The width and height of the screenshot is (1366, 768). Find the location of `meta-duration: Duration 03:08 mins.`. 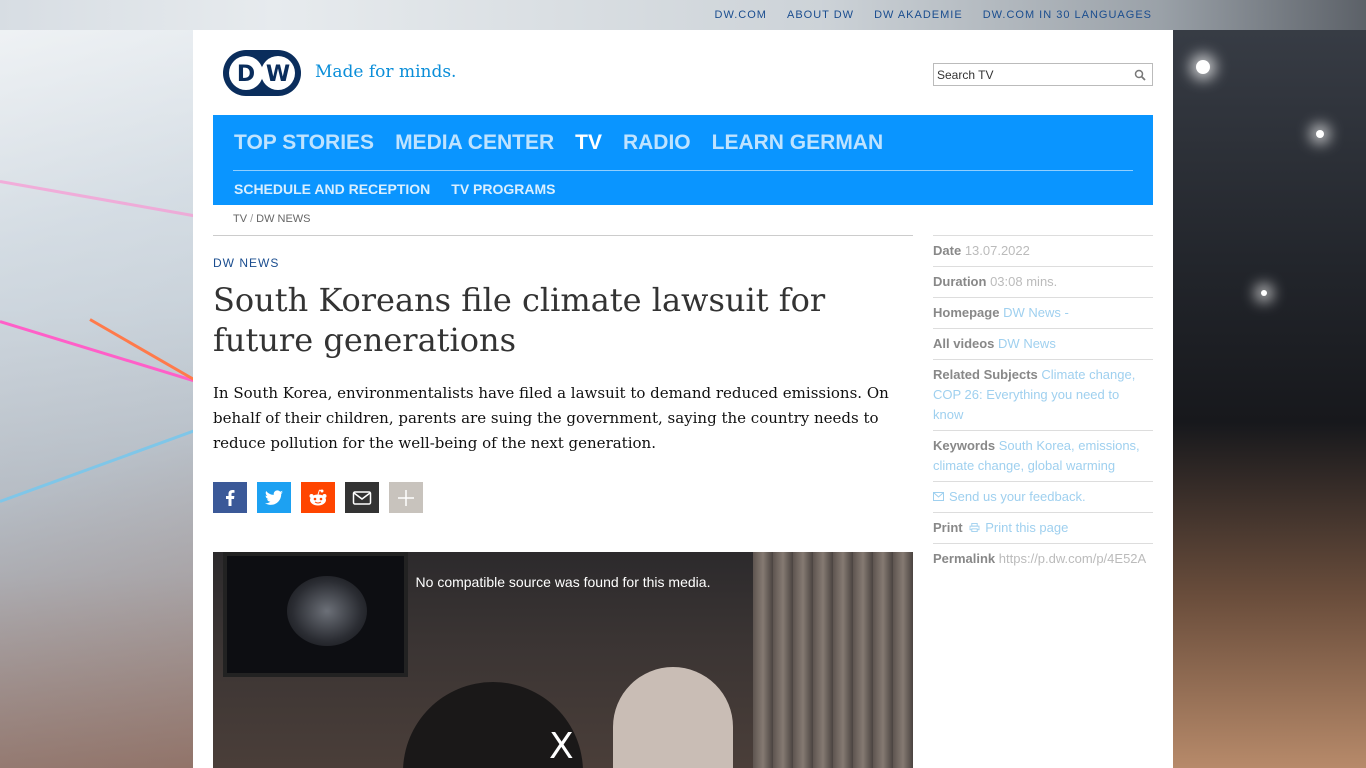

meta-duration: Duration 03:08 mins. is located at coordinates (1043, 281).